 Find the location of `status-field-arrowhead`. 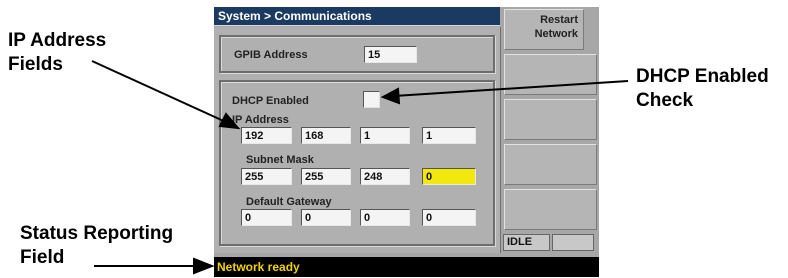

status-field-arrowhead is located at coordinates (204, 266).